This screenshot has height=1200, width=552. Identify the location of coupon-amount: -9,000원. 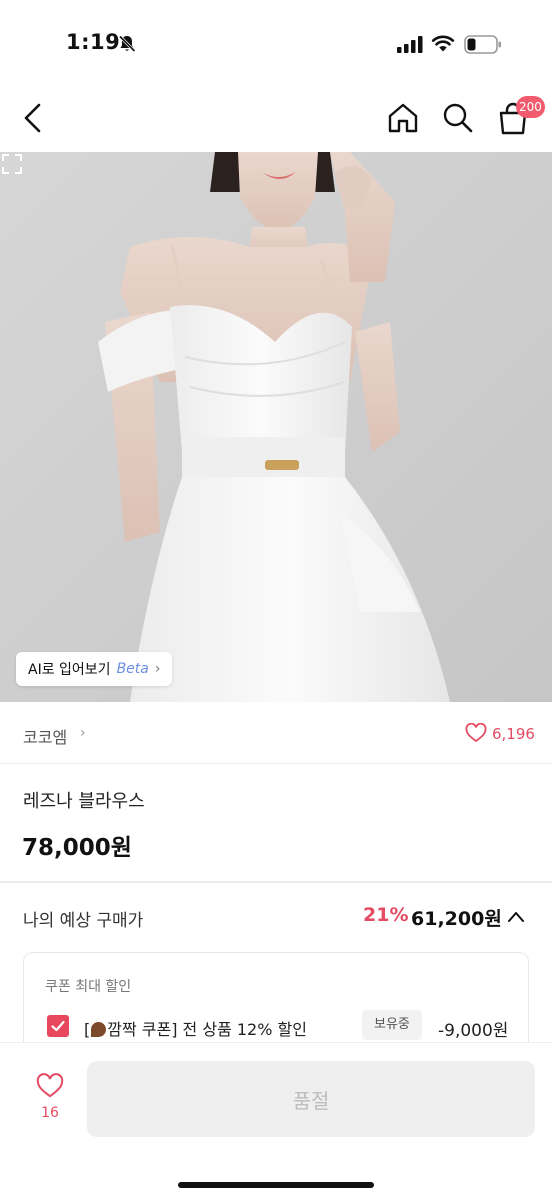
(473, 1031).